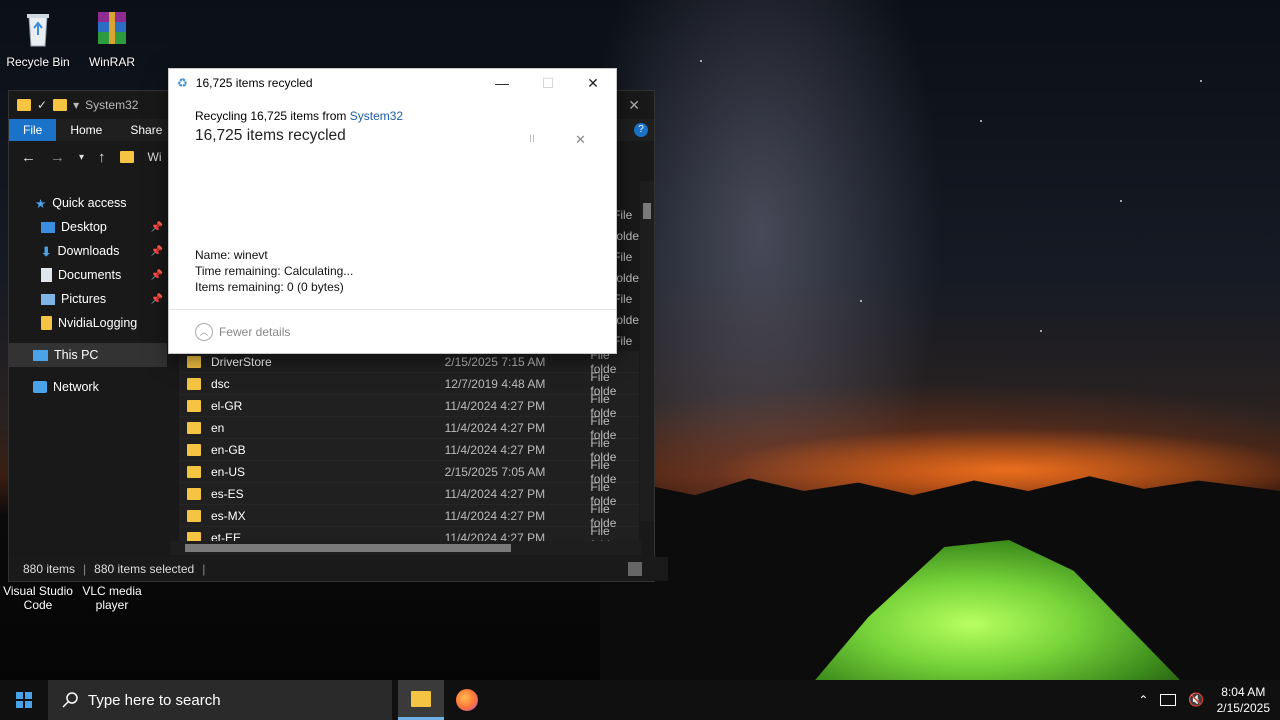  What do you see at coordinates (1243, 692) in the screenshot?
I see `clock-time: 8:04 AM` at bounding box center [1243, 692].